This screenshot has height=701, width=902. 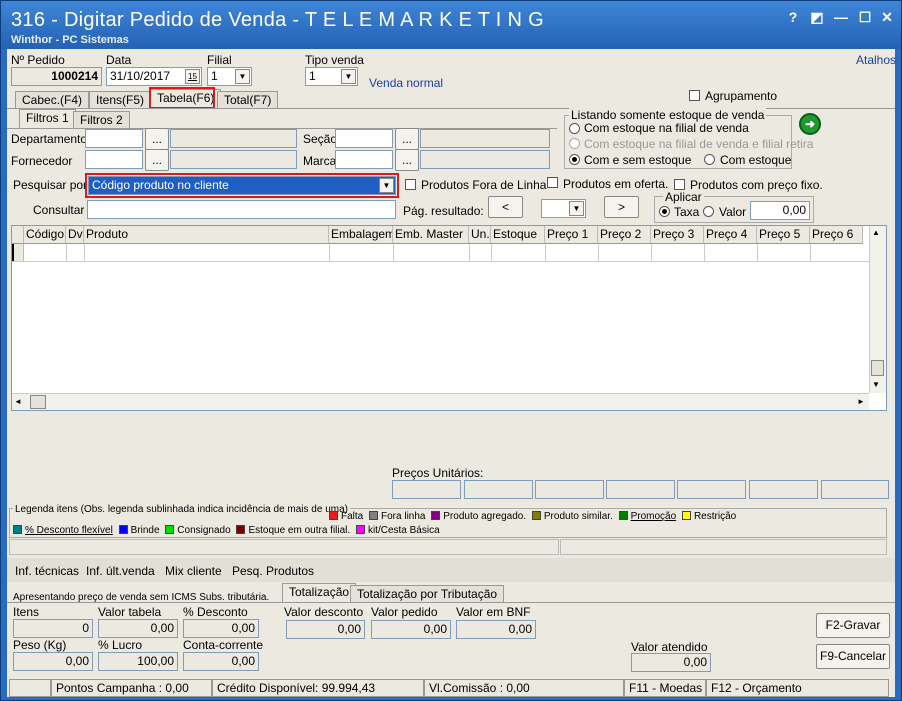 What do you see at coordinates (18, 401) in the screenshot?
I see `scroll-left-icon: ◄` at bounding box center [18, 401].